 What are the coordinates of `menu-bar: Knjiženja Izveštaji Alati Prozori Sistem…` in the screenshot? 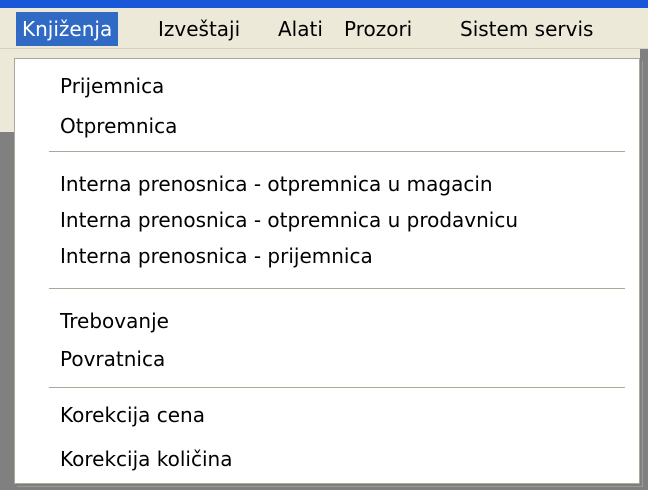 It's located at (324, 28).